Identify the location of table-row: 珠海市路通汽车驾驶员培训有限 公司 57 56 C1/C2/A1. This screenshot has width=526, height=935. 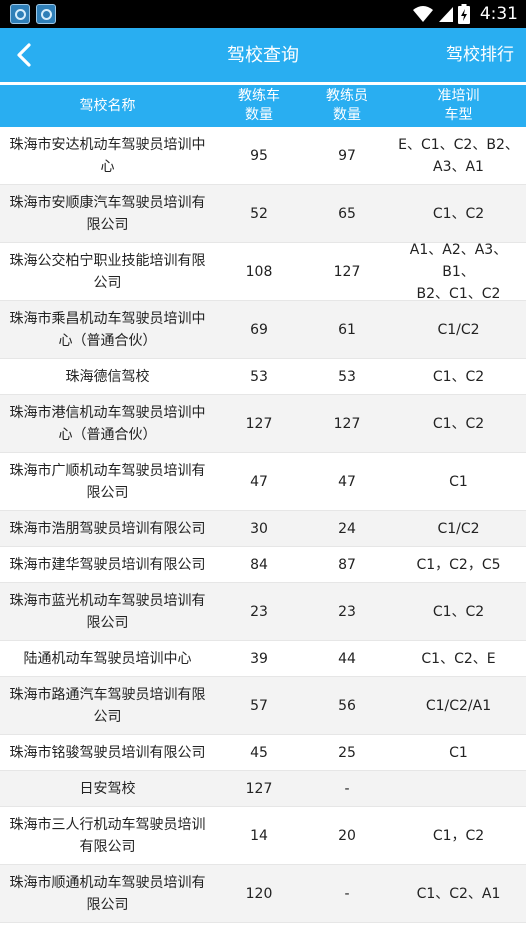
(263, 706).